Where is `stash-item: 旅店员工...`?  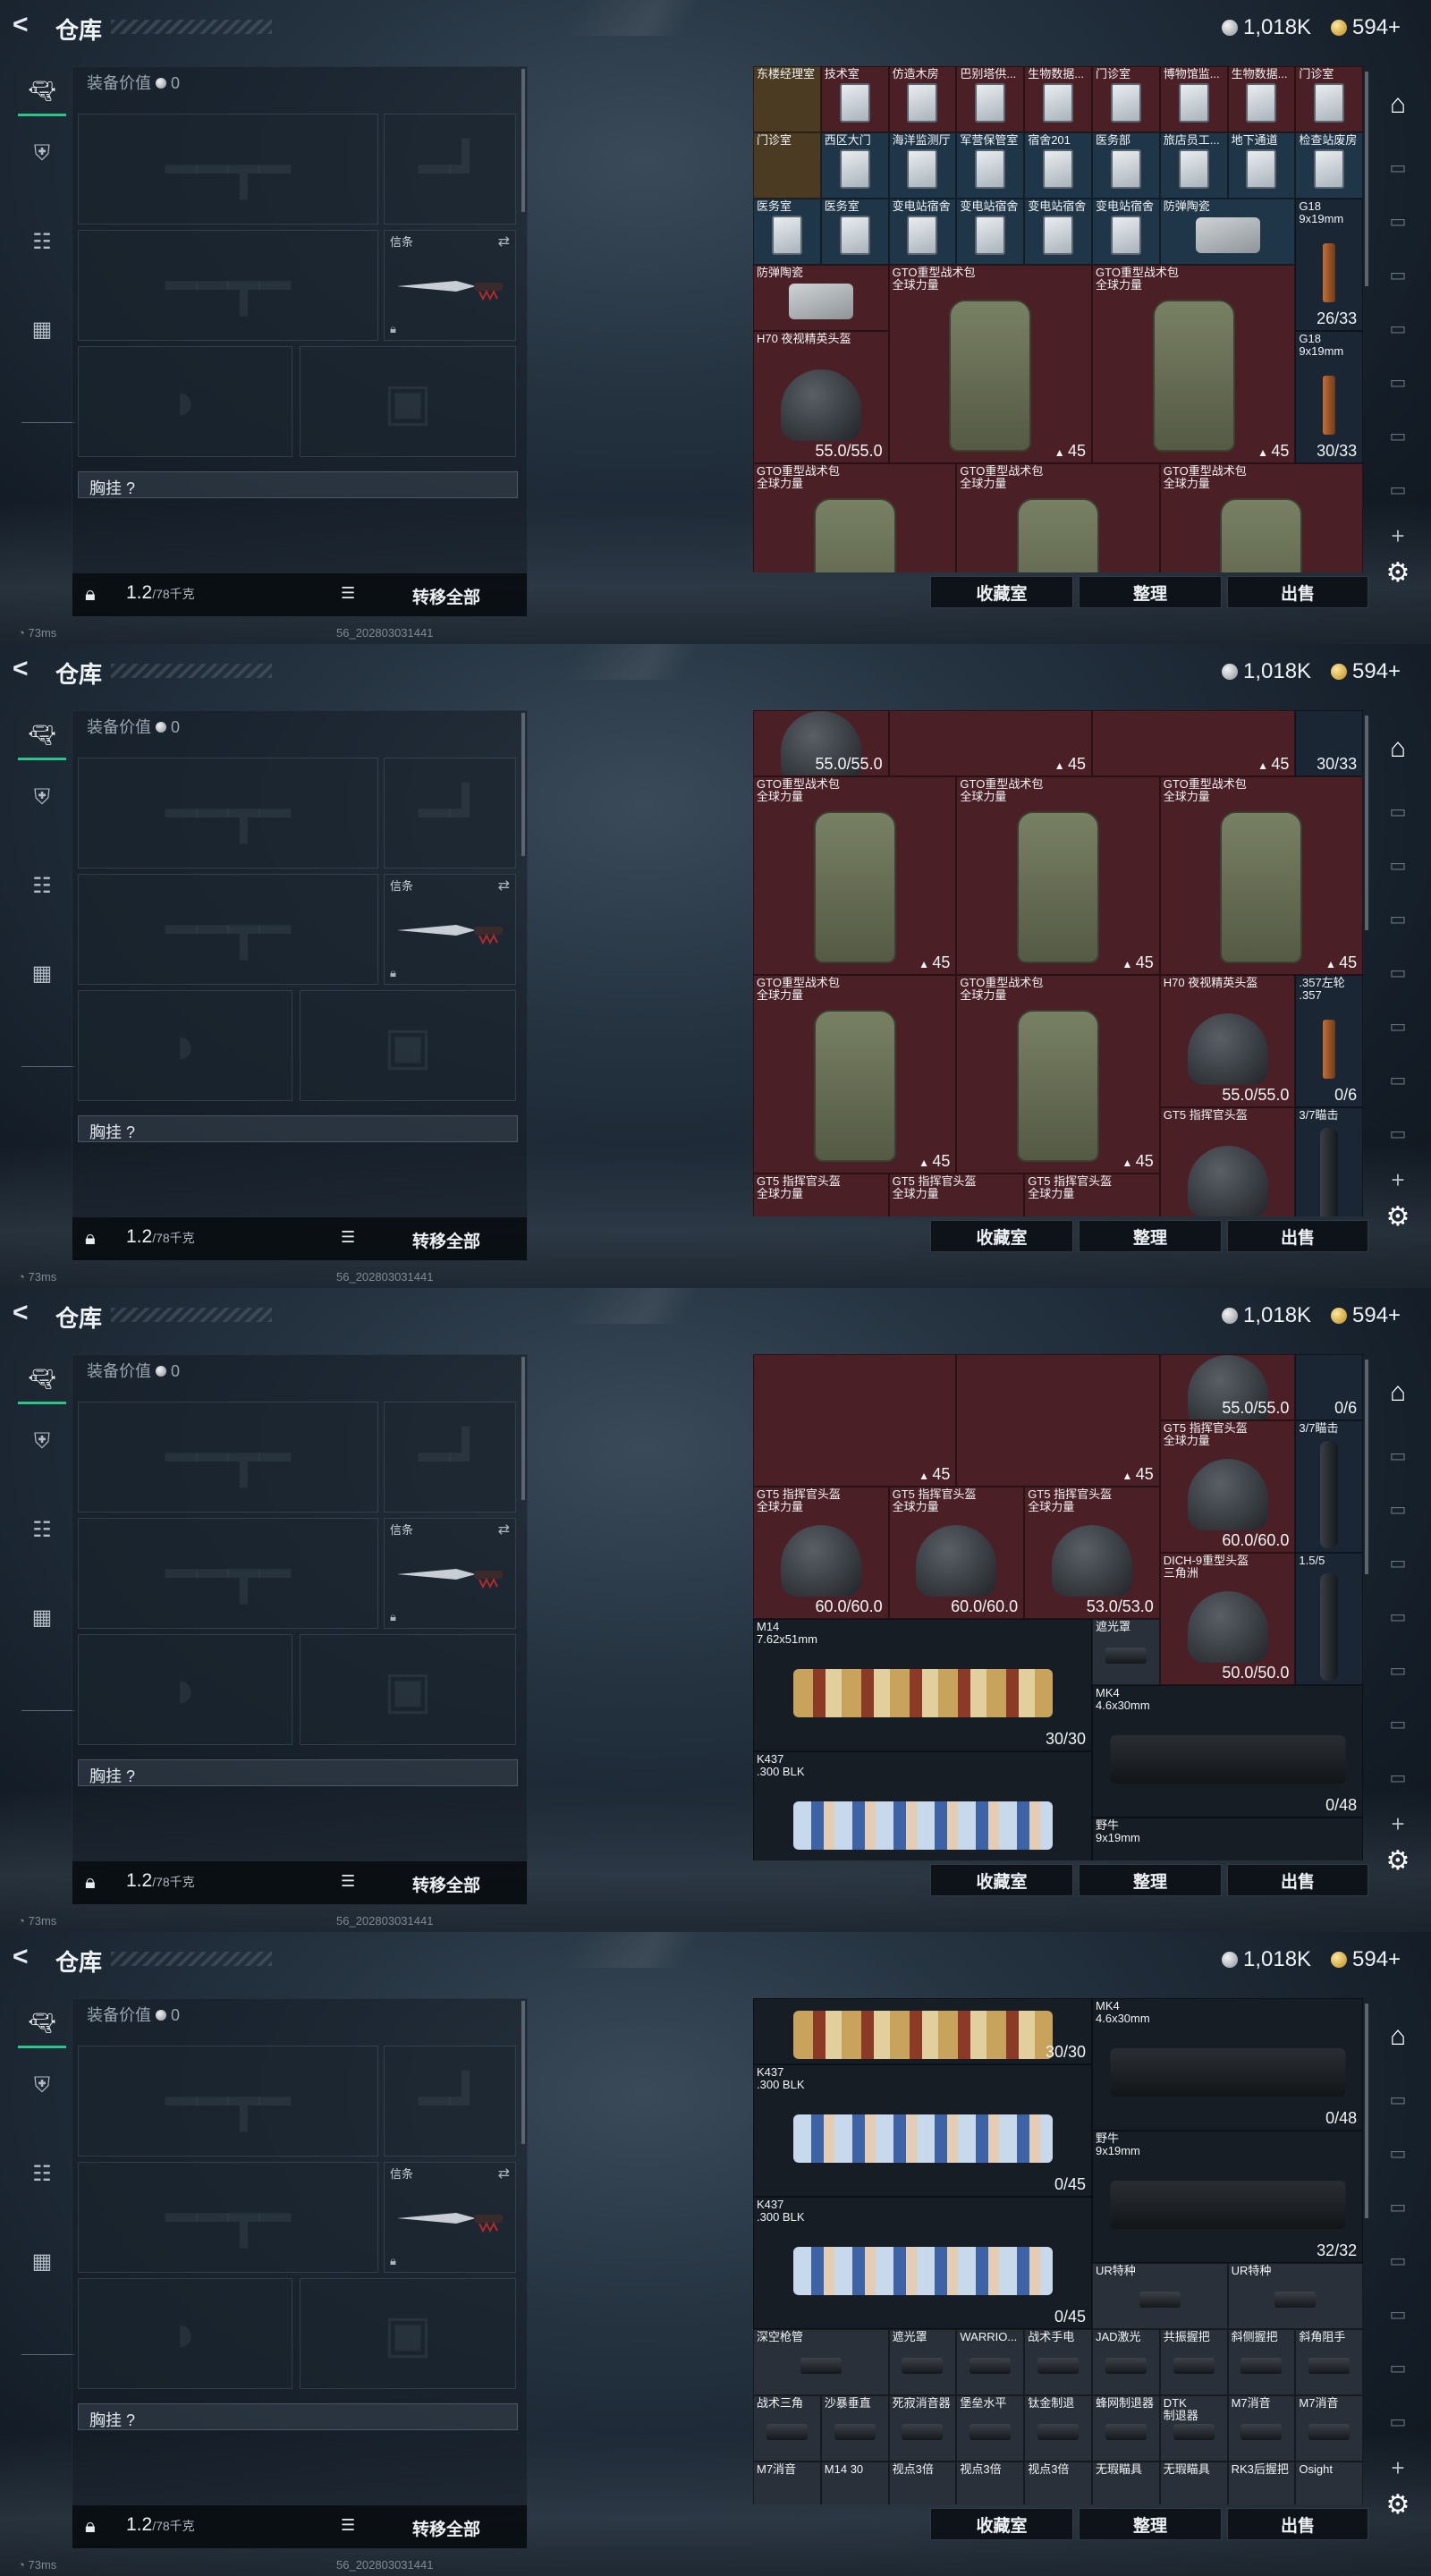
stash-item: 旅店员工... is located at coordinates (1194, 165).